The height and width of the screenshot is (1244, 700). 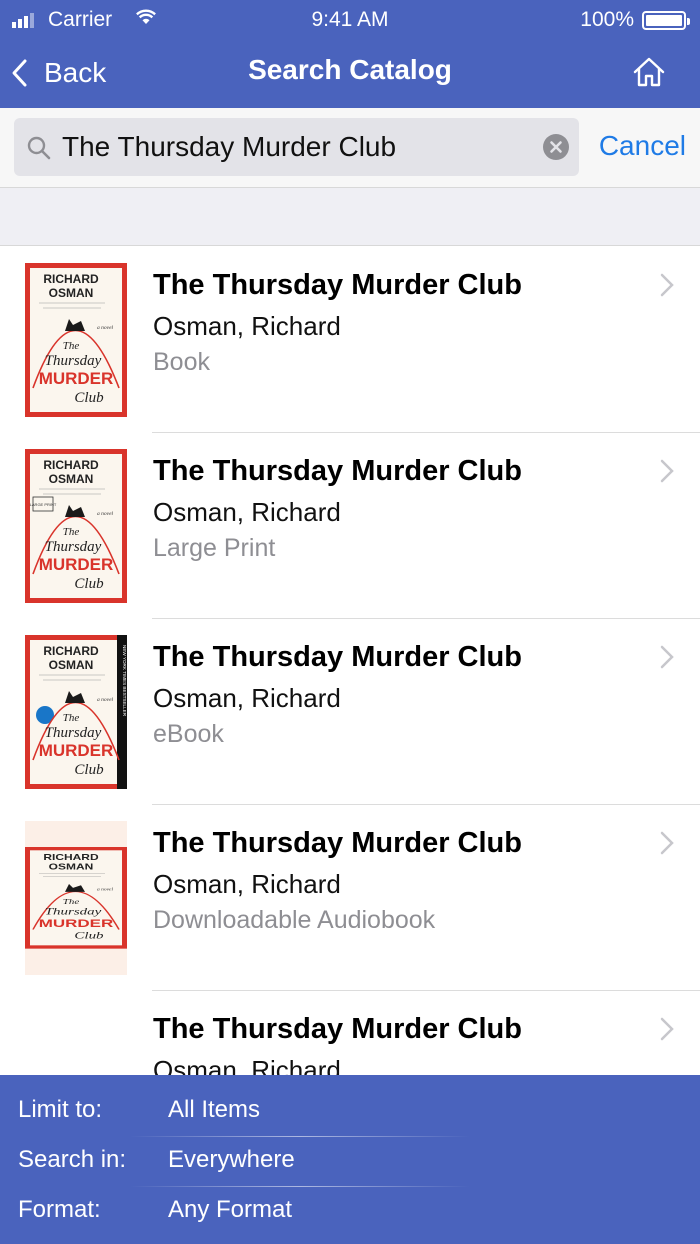 I want to click on filter-limit-row: Limit to: All Items, so click(x=350, y=1111).